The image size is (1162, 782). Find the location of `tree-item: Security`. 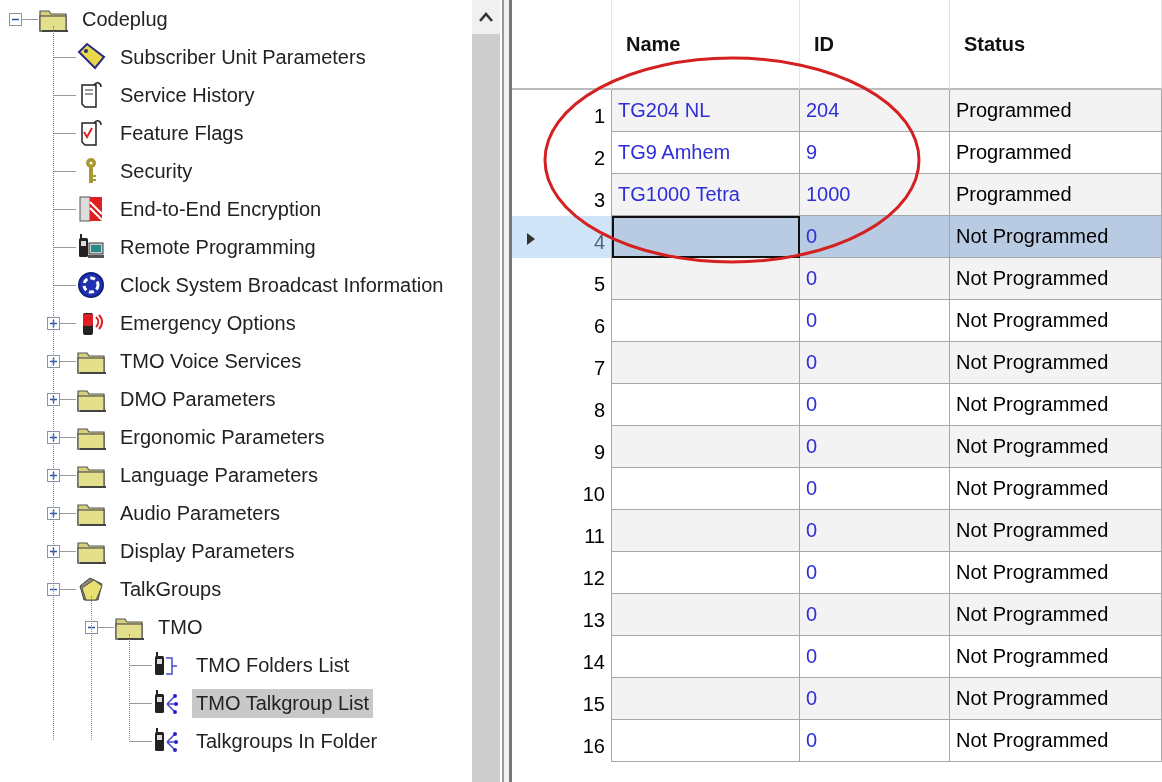

tree-item: Security is located at coordinates (156, 171).